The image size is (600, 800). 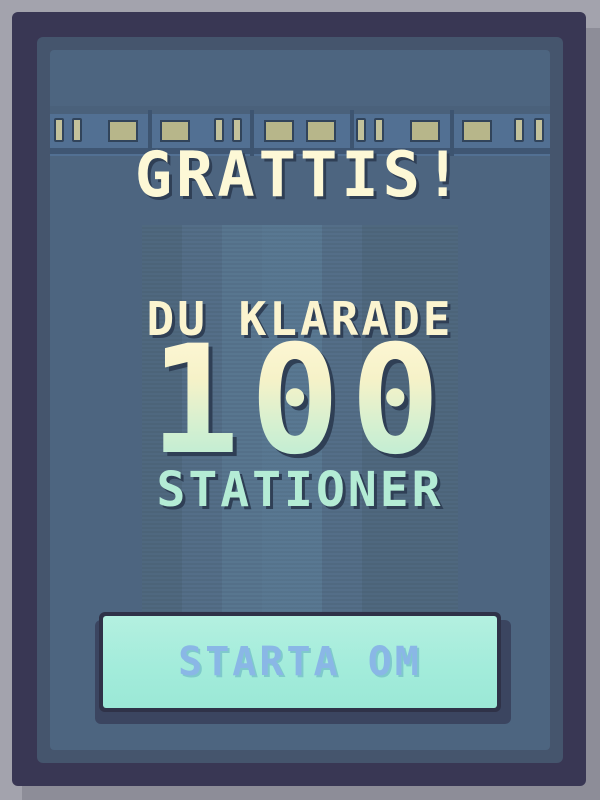 I want to click on stations-label: STATIONER, so click(x=300, y=490).